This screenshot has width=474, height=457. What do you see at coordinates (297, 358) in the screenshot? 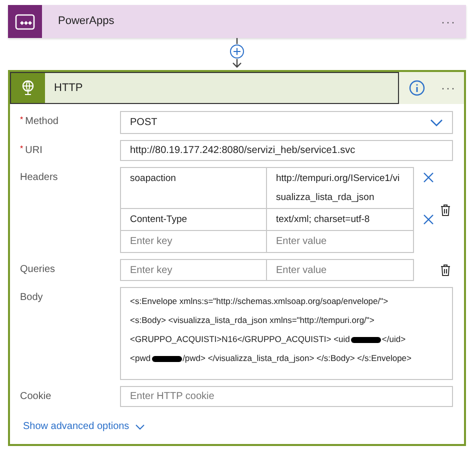
I see `body-text: /pwd> </visualizza_lista_rda_json> </s:Body> </s:Envelope>` at bounding box center [297, 358].